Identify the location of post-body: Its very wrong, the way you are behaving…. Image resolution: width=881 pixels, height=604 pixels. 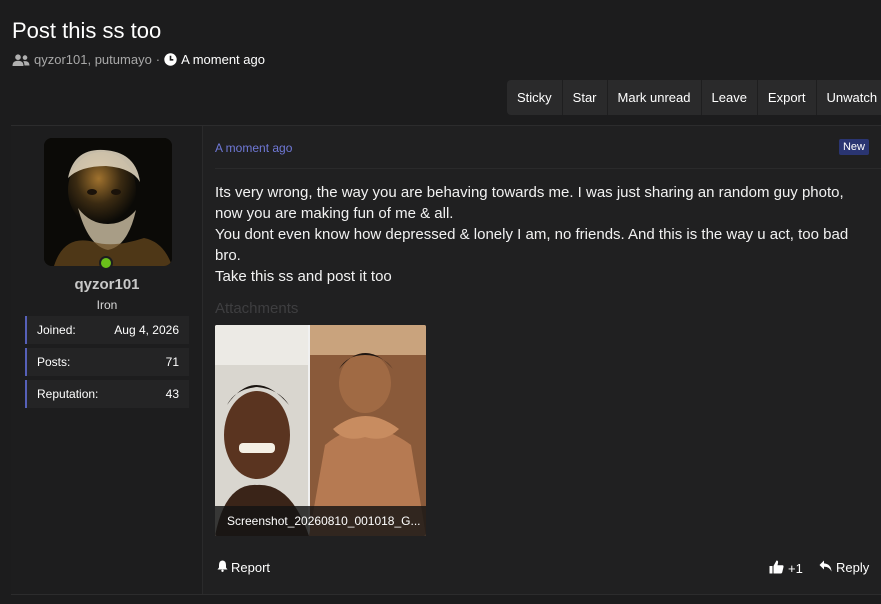
(540, 234).